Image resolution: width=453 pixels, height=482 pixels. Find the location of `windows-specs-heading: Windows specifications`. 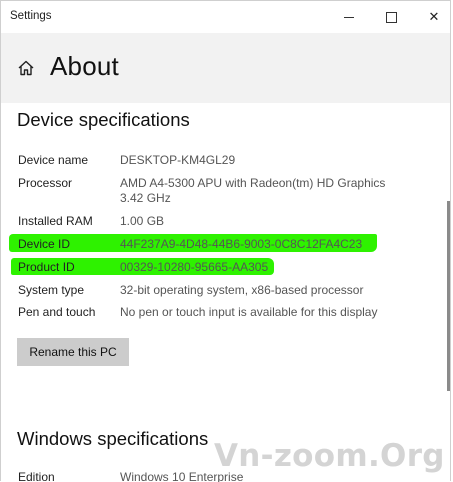

windows-specs-heading: Windows specifications is located at coordinates (113, 438).